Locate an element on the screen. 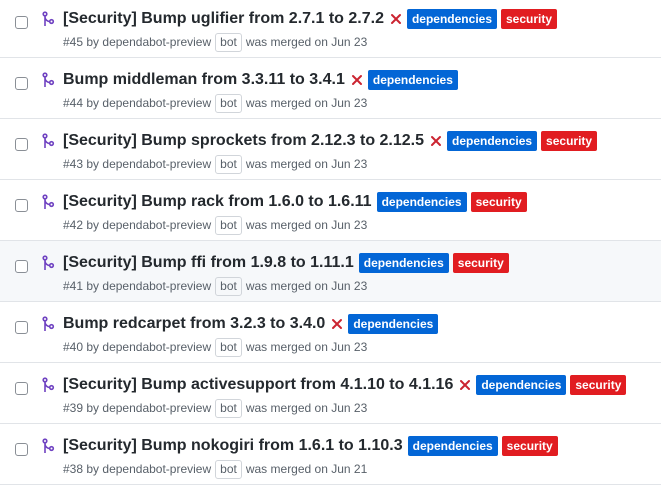  pr-number: #38 is located at coordinates (73, 469).